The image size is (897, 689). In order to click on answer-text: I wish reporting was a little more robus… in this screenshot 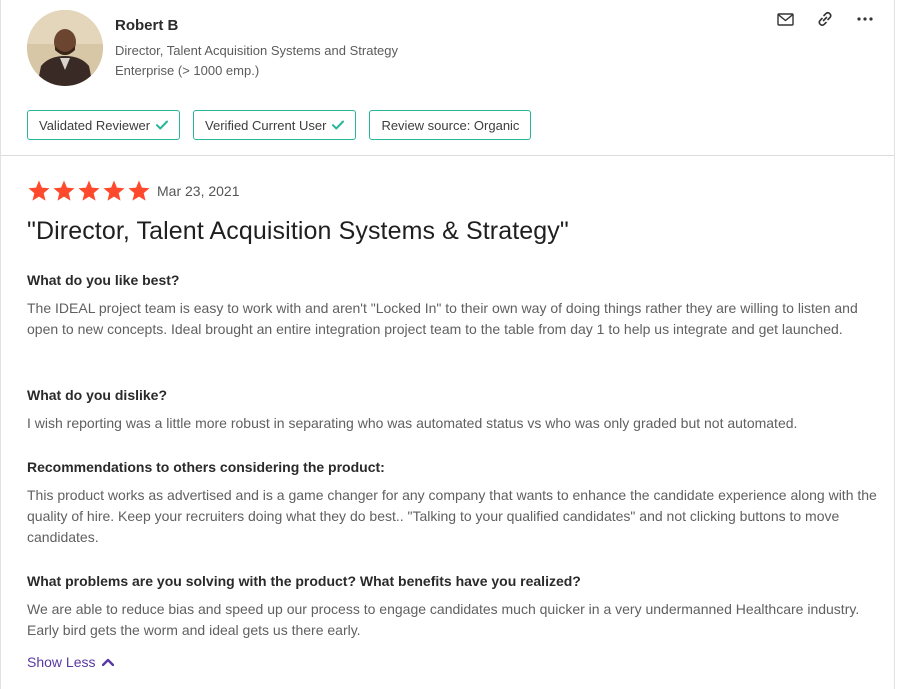, I will do `click(412, 423)`.